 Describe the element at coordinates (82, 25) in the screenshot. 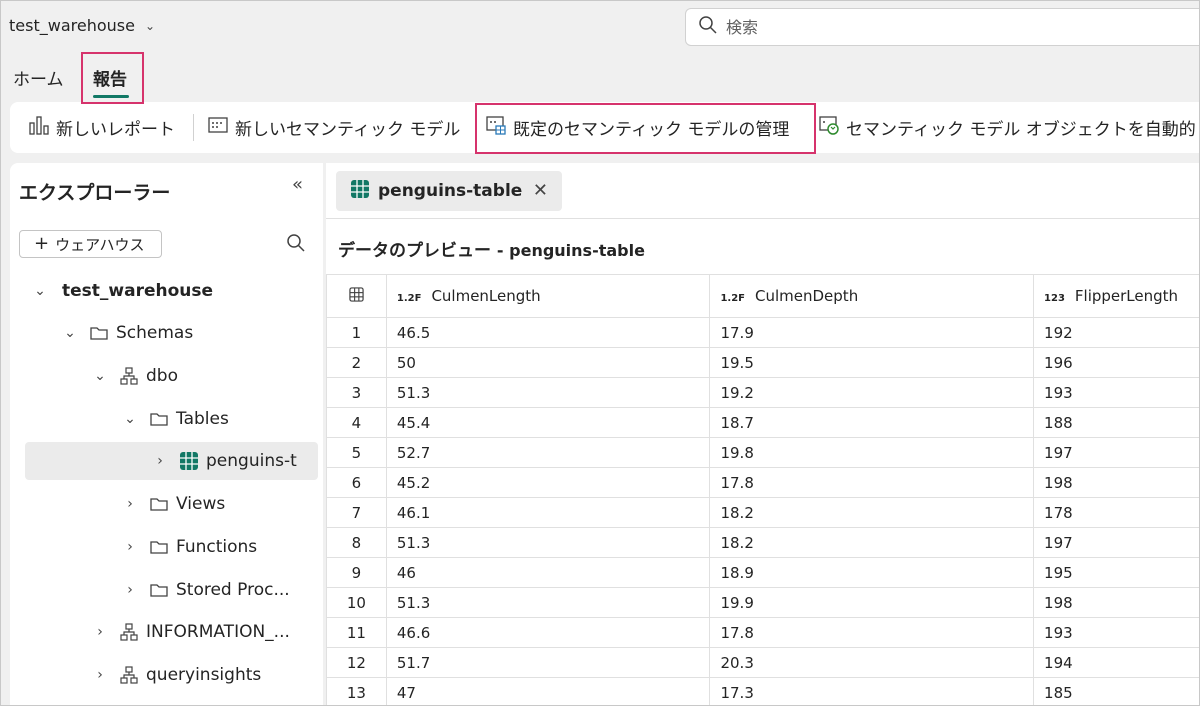

I see `workspace-selector: test_warehouse ⌄` at that location.